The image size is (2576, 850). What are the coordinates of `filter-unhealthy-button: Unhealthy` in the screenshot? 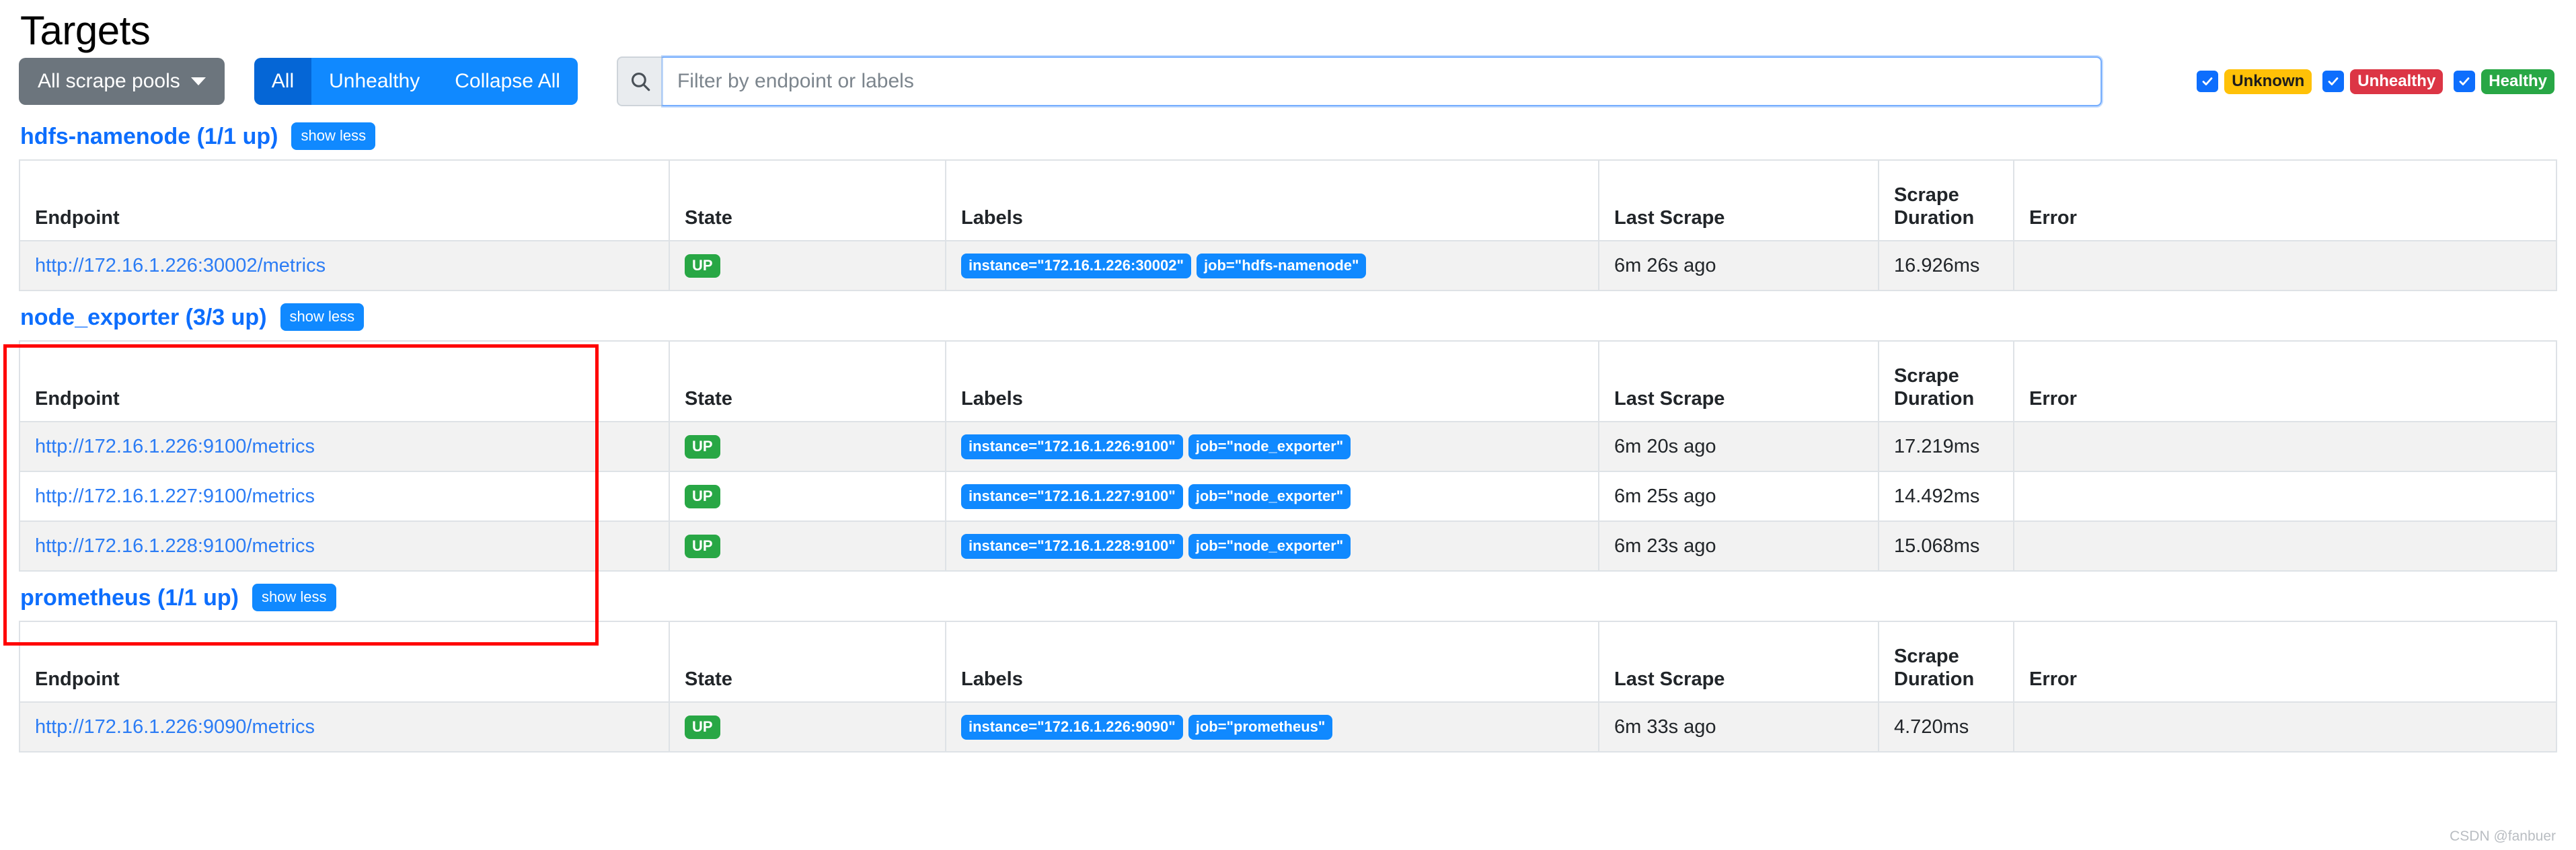 It's located at (374, 82).